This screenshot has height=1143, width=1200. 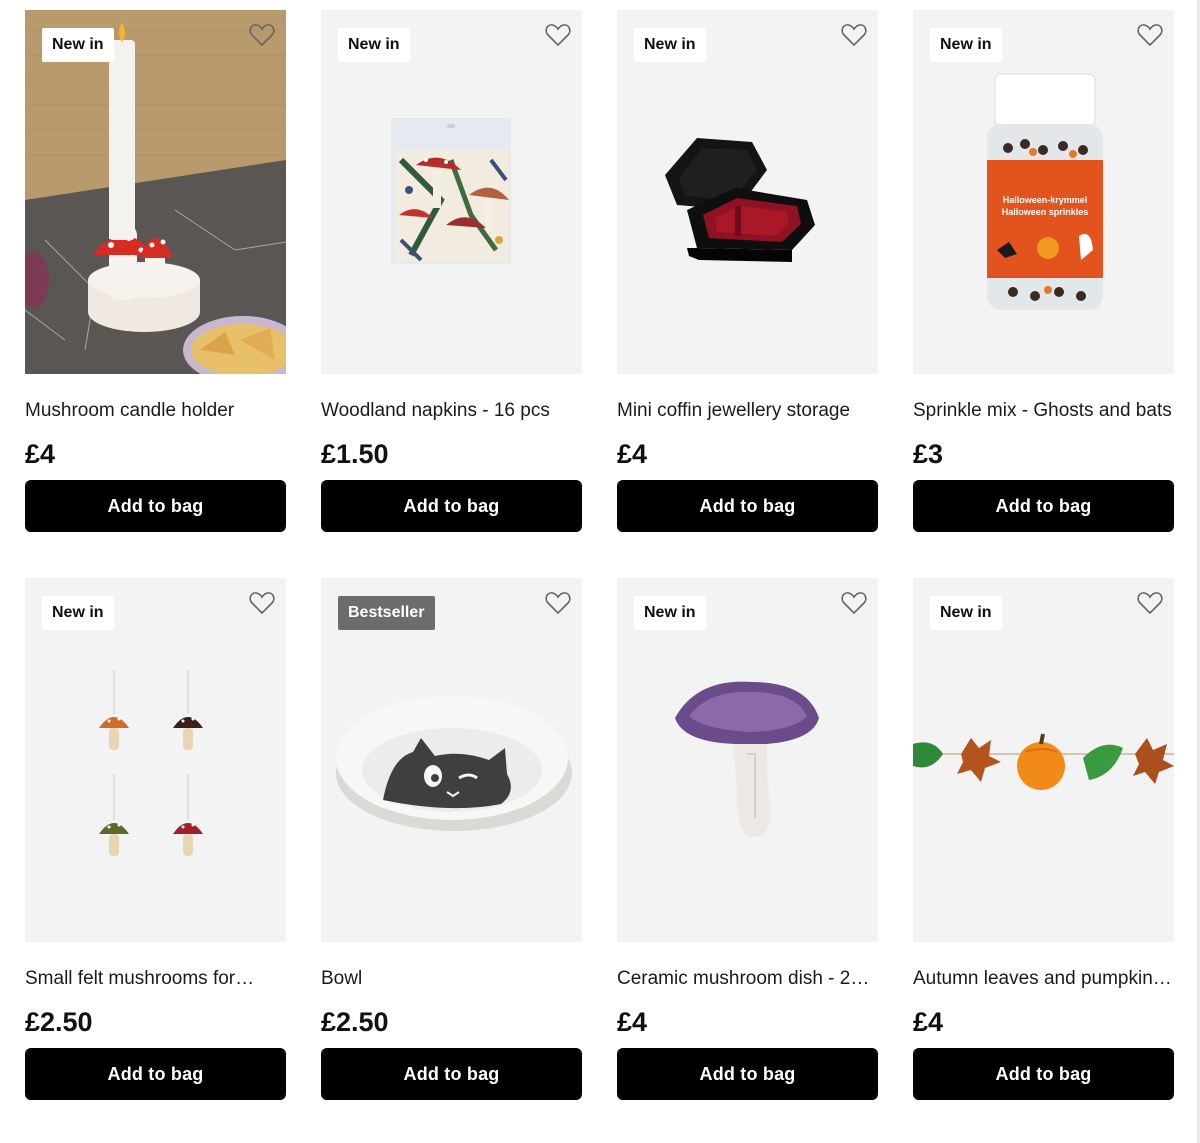 I want to click on product-image: Bestseller, so click(x=451, y=760).